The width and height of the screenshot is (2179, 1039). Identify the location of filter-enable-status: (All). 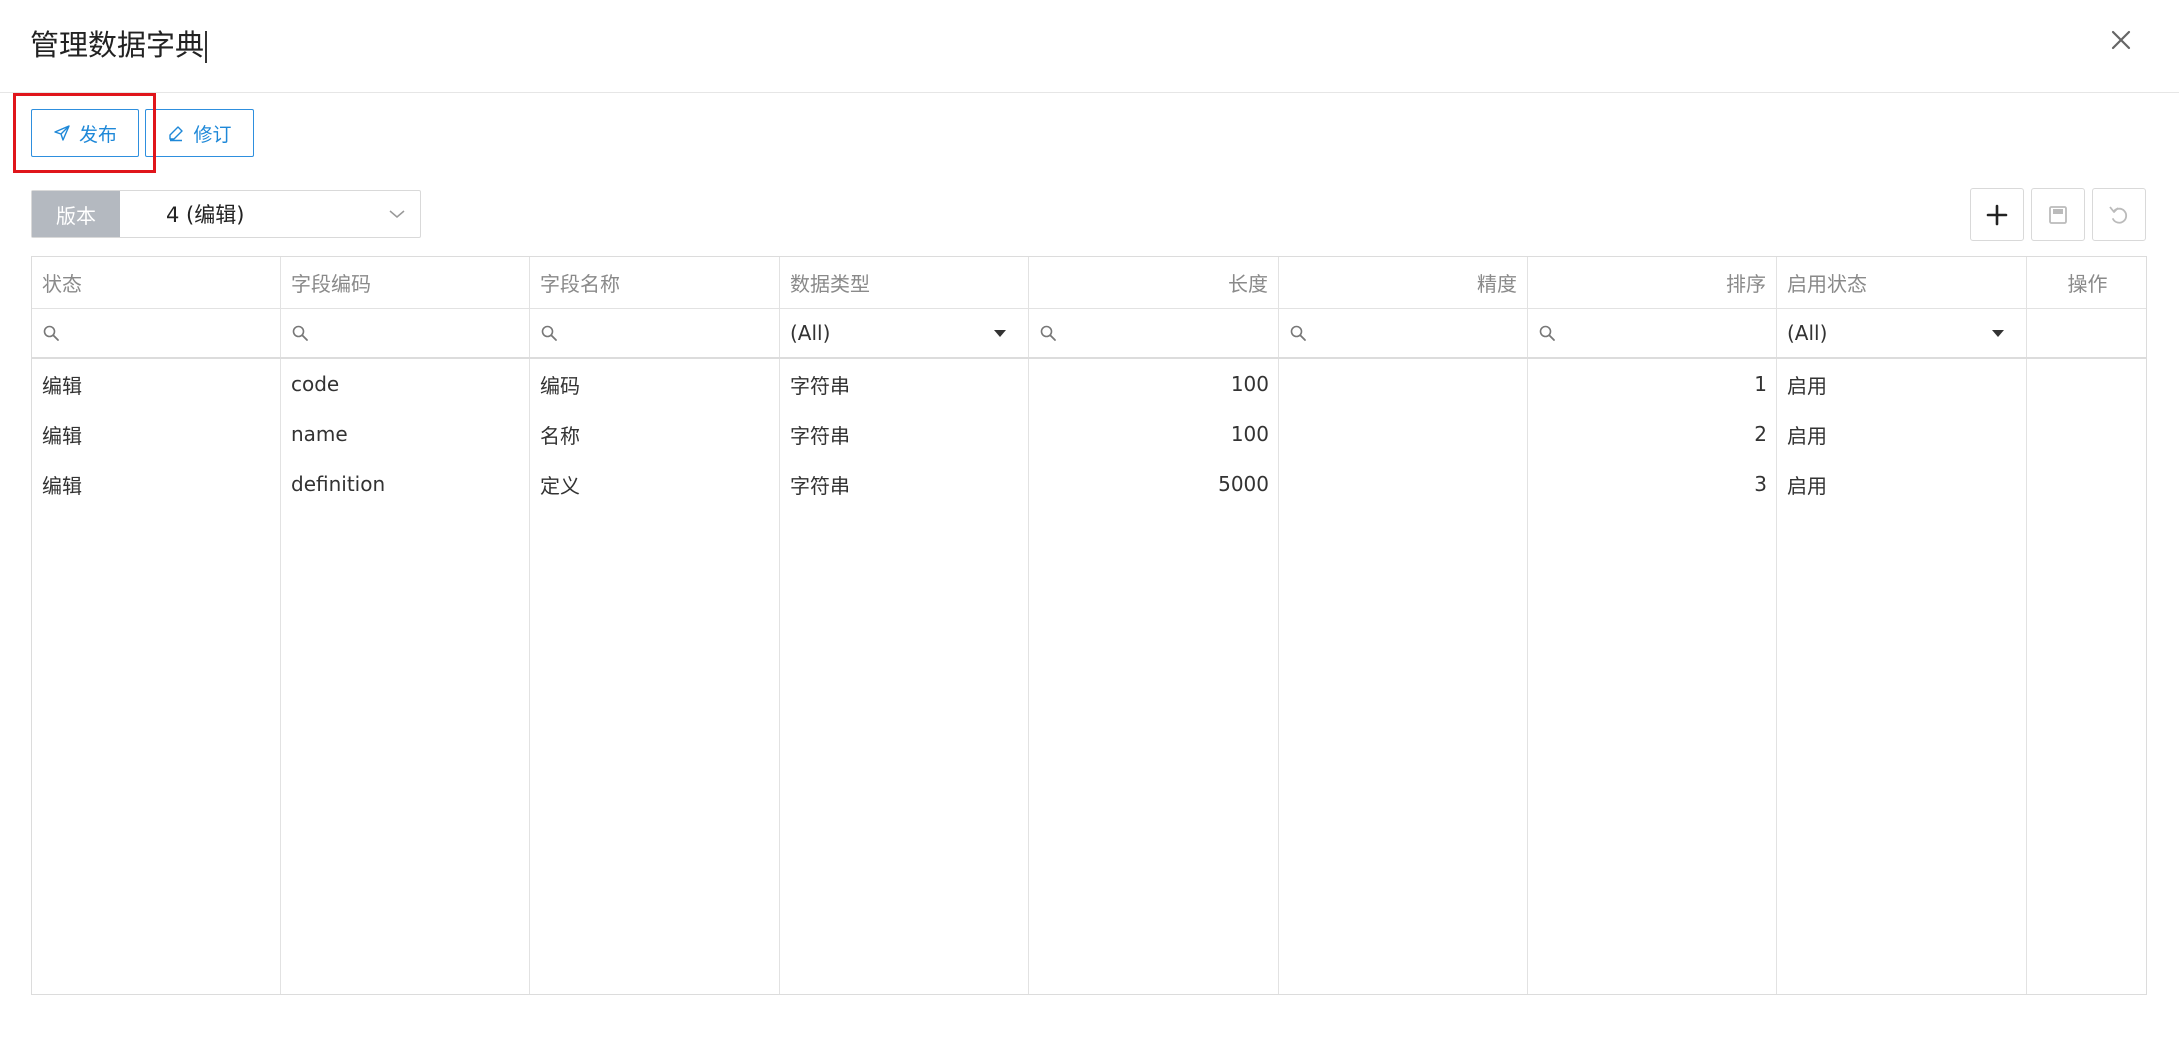
(1902, 333).